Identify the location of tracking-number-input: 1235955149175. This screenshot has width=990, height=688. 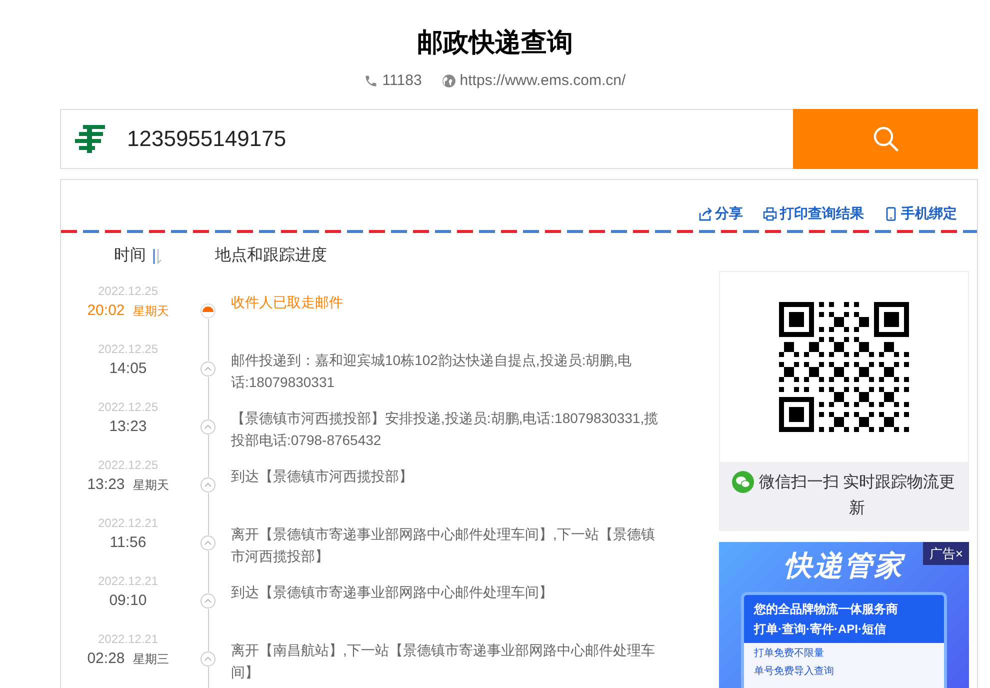
(460, 138).